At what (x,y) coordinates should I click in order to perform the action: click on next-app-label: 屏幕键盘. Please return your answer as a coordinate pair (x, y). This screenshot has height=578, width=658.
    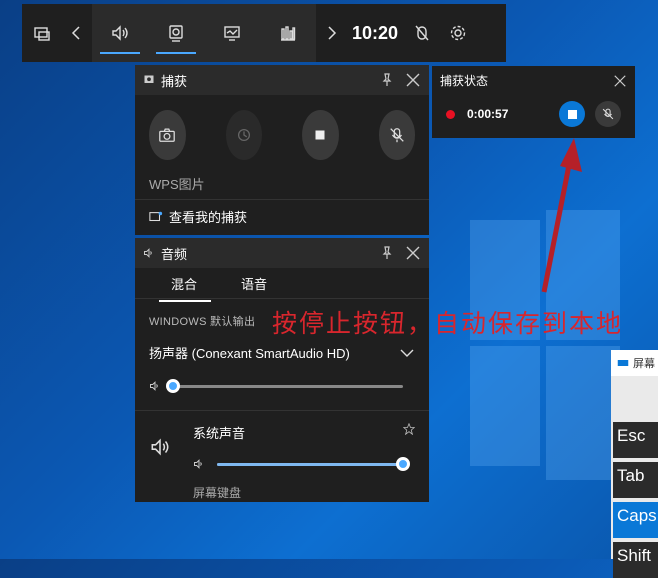
    Looking at the image, I should click on (217, 493).